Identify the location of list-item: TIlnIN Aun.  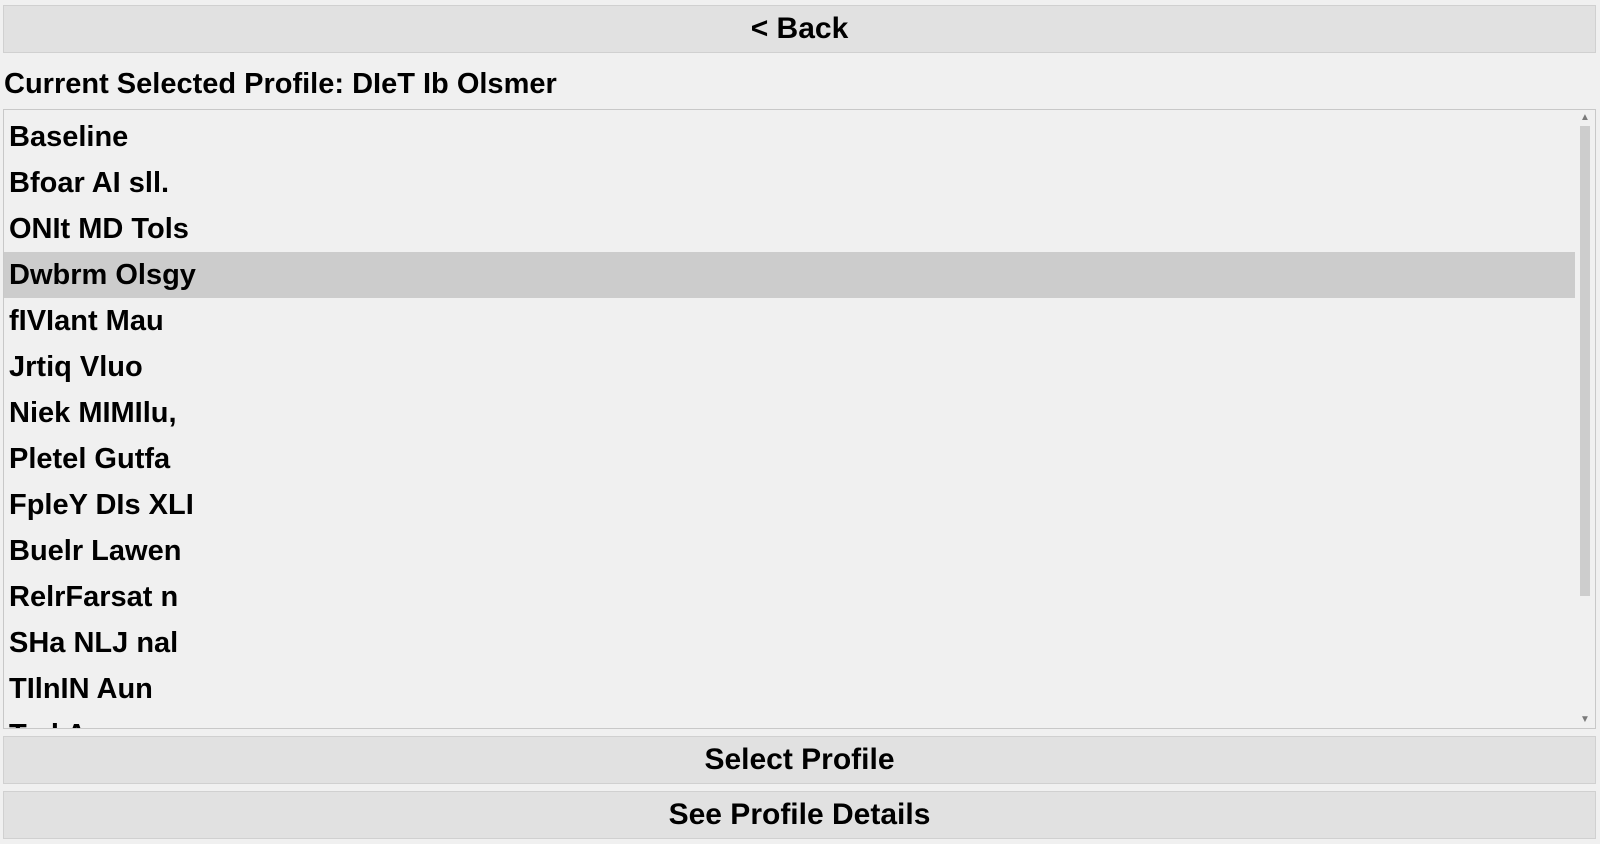
(789, 689).